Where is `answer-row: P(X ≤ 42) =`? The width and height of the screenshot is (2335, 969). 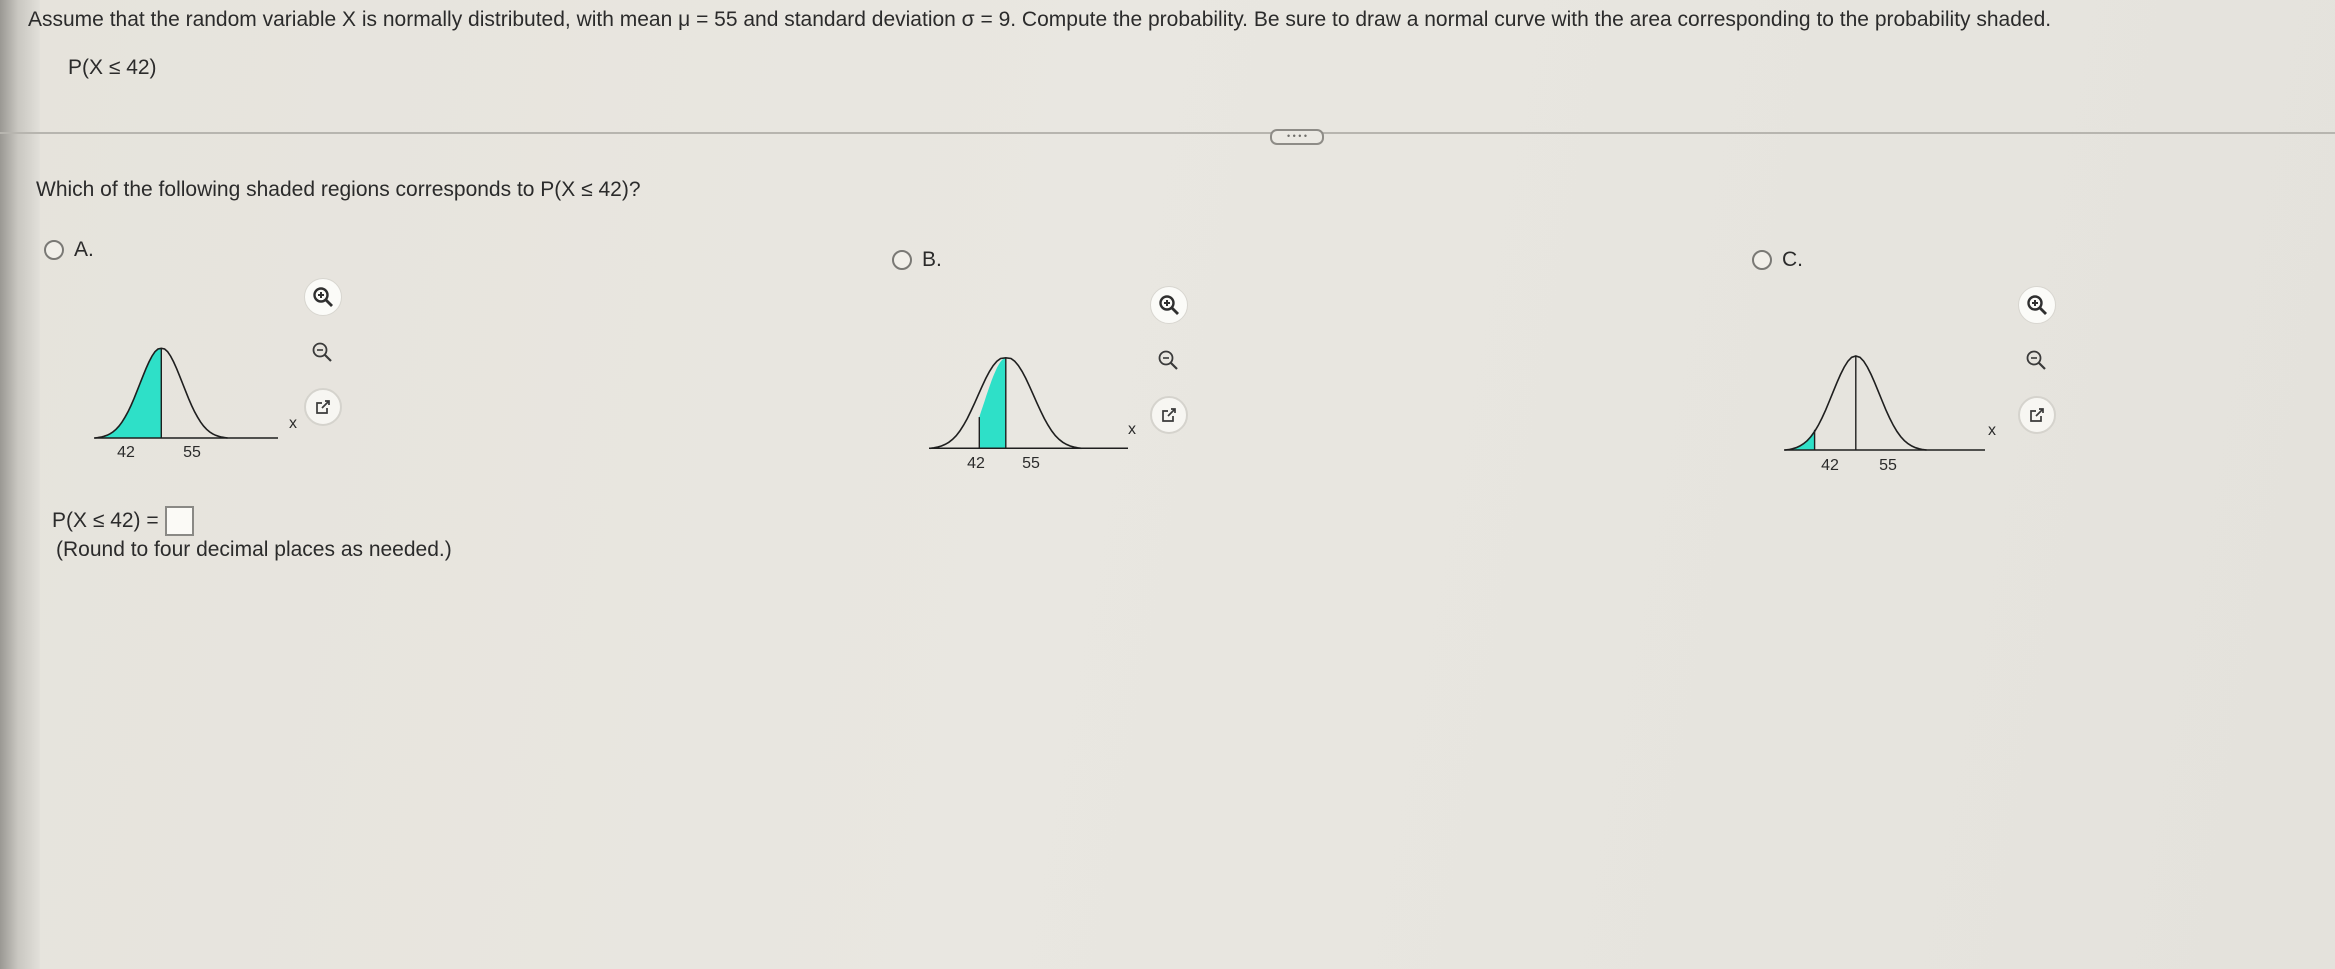 answer-row: P(X ≤ 42) = is located at coordinates (123, 521).